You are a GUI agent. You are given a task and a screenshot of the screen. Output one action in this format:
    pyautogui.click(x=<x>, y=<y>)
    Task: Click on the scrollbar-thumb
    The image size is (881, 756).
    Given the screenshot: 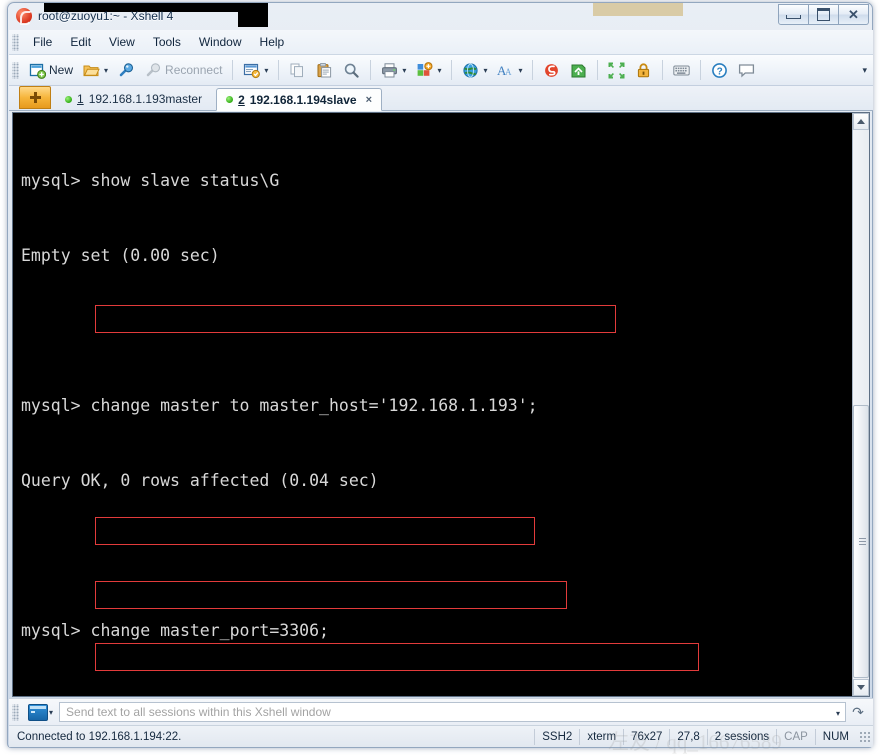 What is the action you would take?
    pyautogui.click(x=861, y=541)
    